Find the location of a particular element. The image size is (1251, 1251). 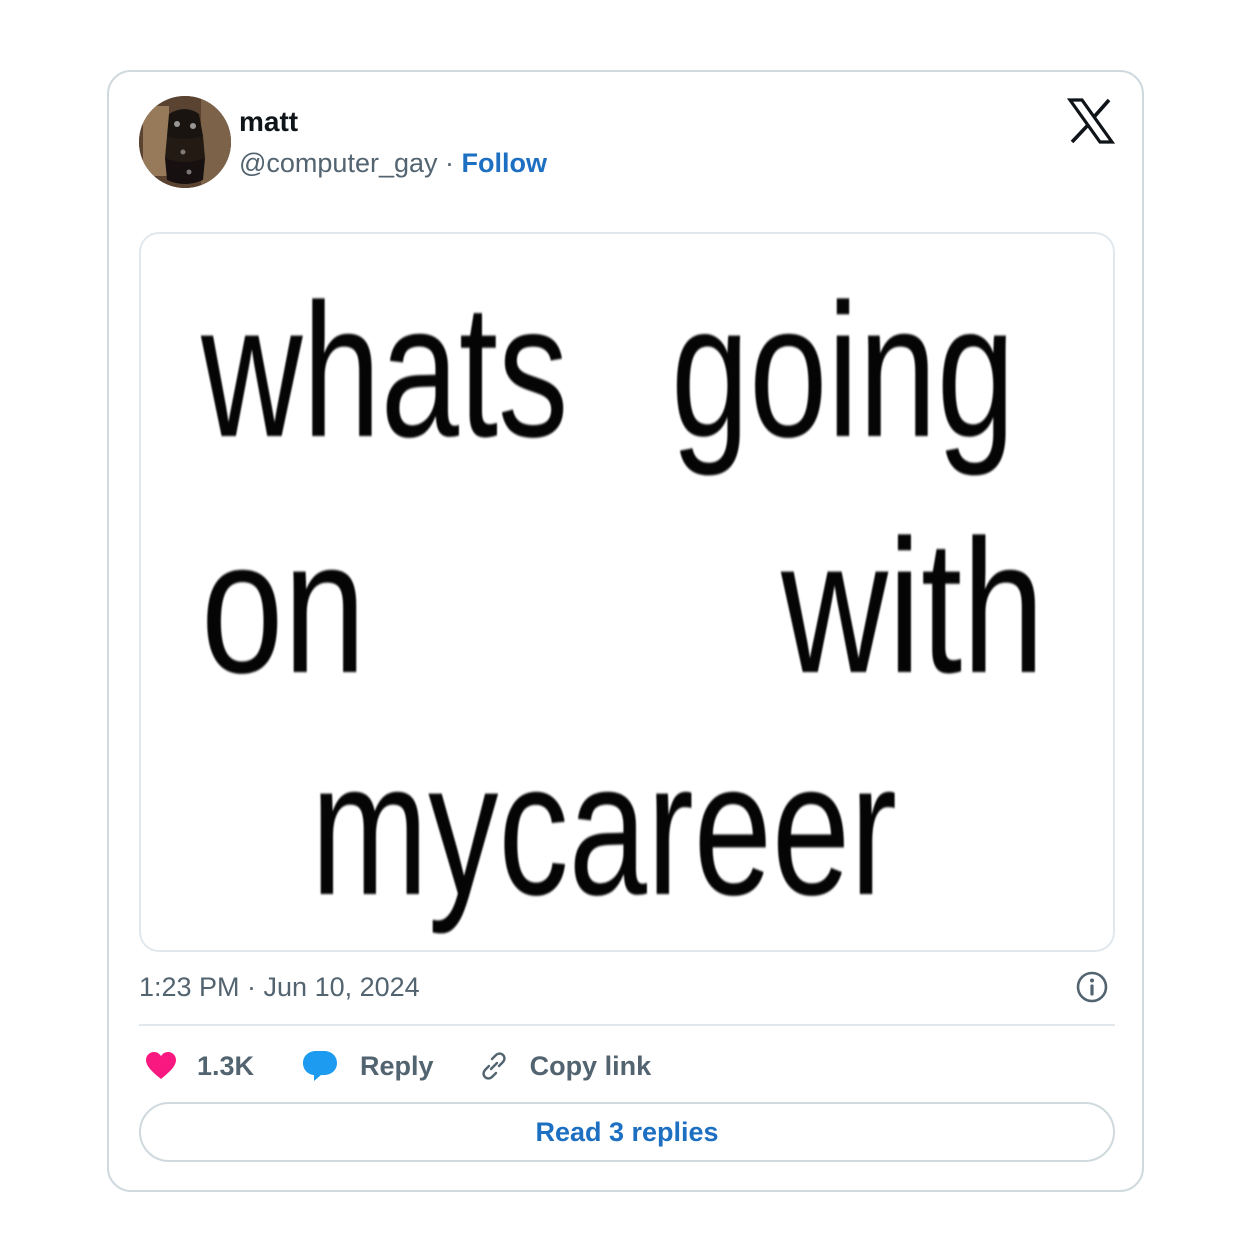

reply-button: Reply is located at coordinates (368, 1066).